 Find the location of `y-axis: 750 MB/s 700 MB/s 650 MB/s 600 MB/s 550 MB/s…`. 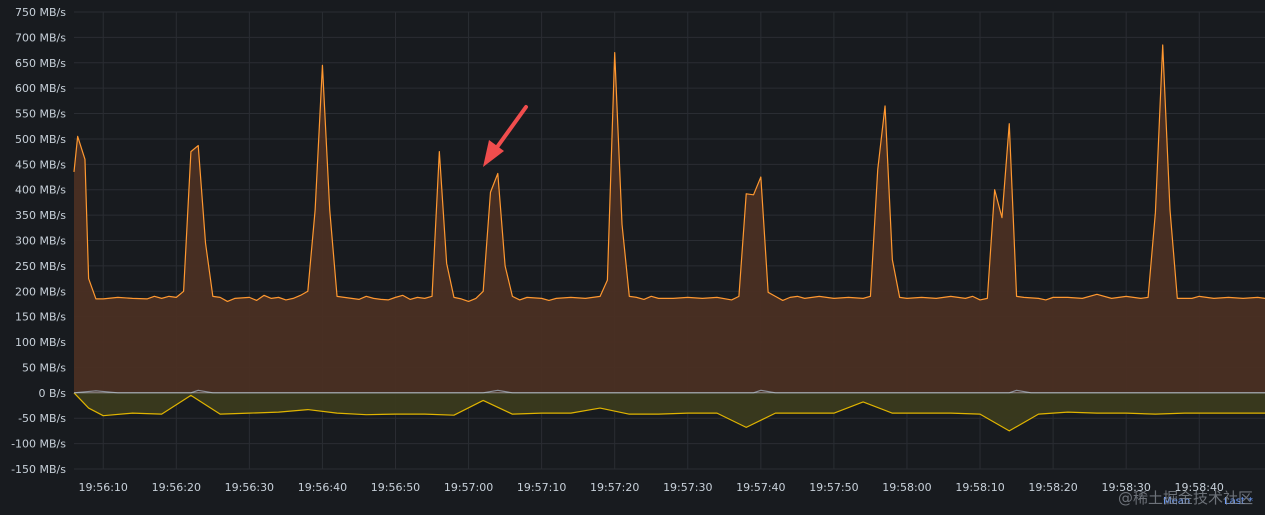

y-axis: 750 MB/s 700 MB/s 650 MB/s 600 MB/s 550 MB/s… is located at coordinates (38, 241).